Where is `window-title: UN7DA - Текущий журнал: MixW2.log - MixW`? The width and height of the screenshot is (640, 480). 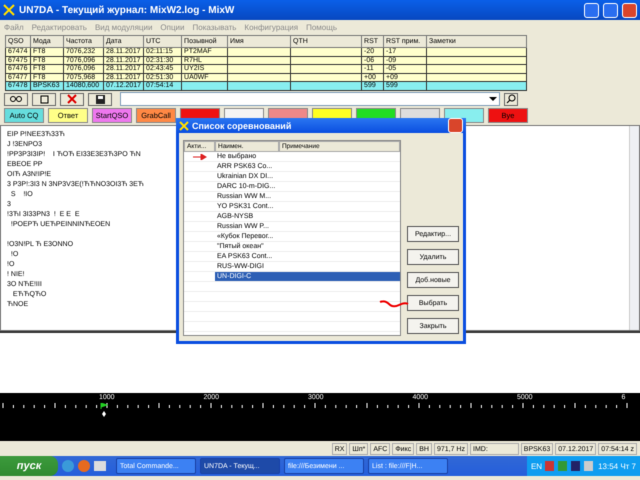
window-title: UN7DA - Текущий журнал: MixW2.log - MixW is located at coordinates (127, 10).